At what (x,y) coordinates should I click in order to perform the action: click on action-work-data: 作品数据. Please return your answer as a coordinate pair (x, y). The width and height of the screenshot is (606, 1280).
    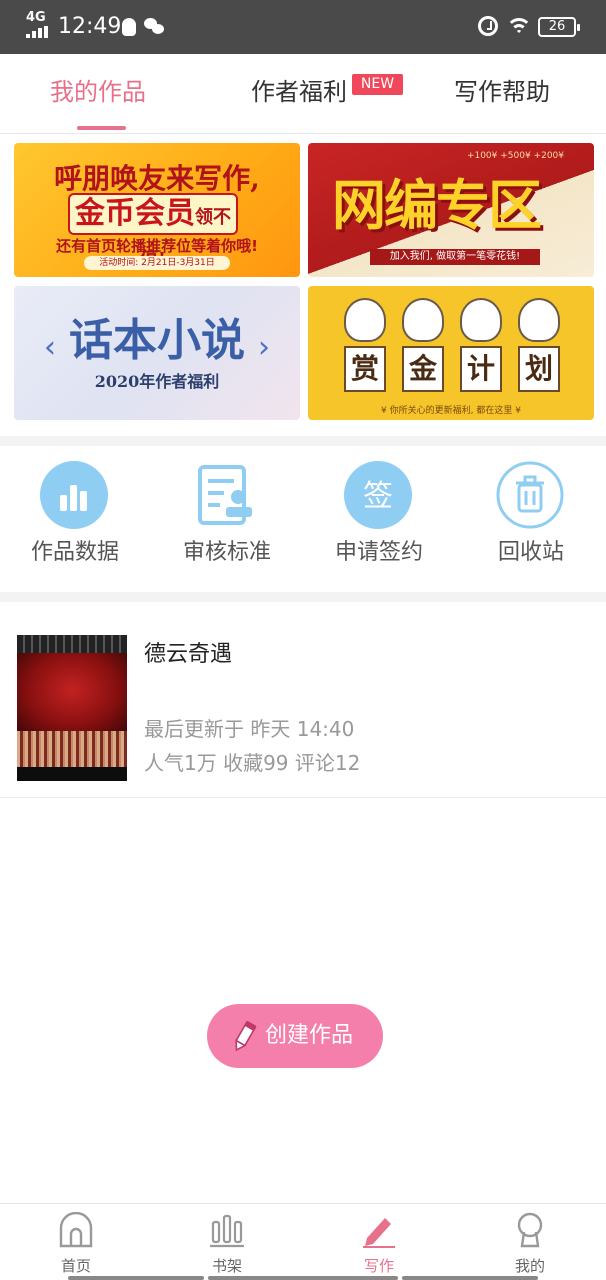
    Looking at the image, I should click on (75, 517).